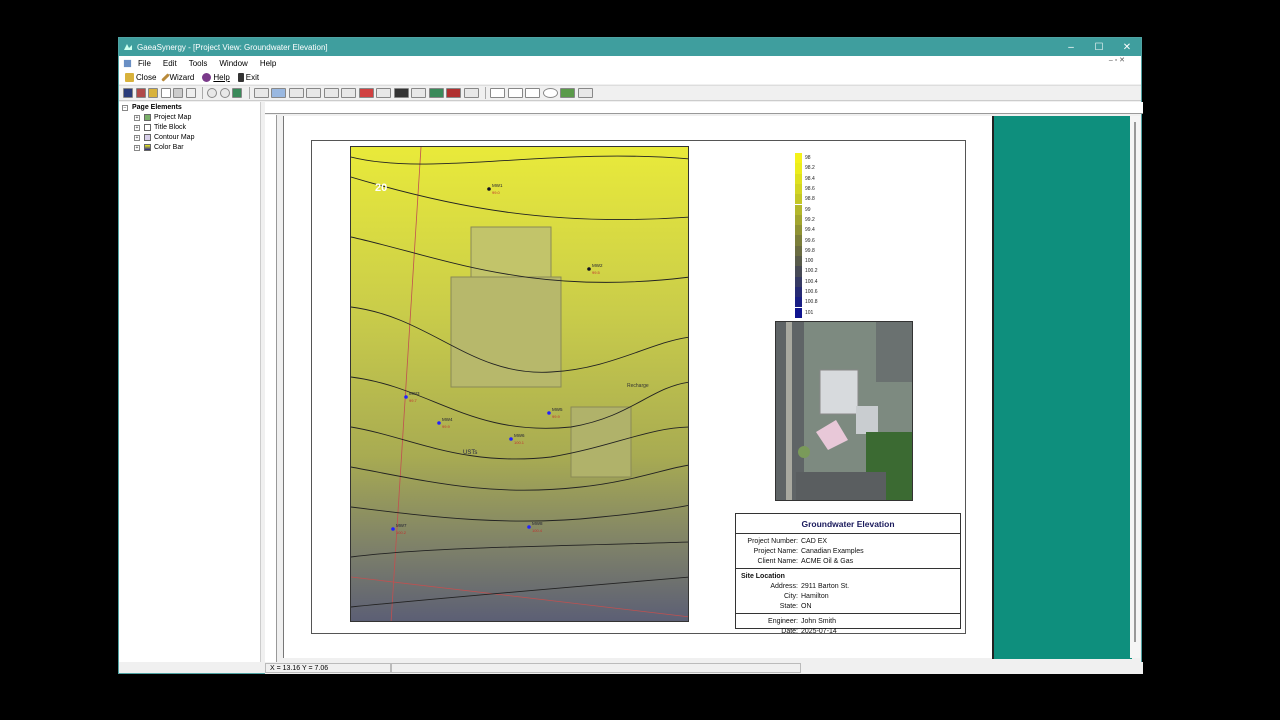  I want to click on new-page-icon, so click(165, 93).